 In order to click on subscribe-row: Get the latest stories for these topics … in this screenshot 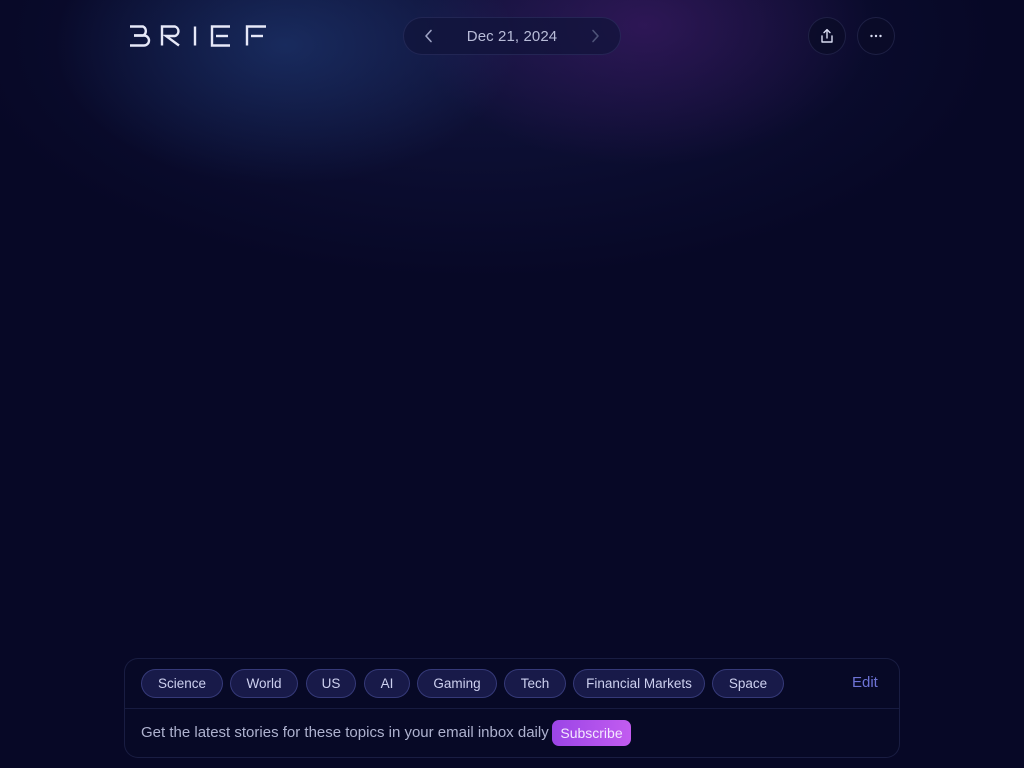, I will do `click(512, 733)`.